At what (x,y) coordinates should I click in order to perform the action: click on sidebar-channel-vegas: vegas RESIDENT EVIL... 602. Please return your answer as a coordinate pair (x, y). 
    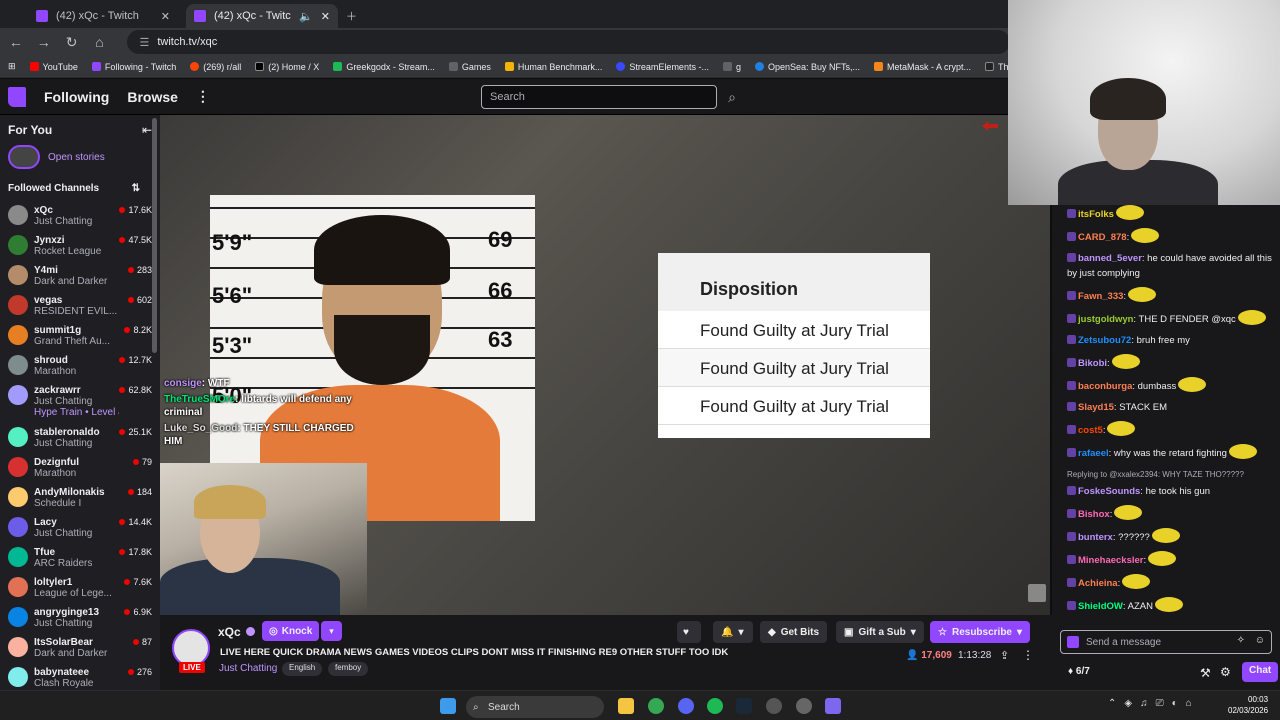
    Looking at the image, I should click on (80, 307).